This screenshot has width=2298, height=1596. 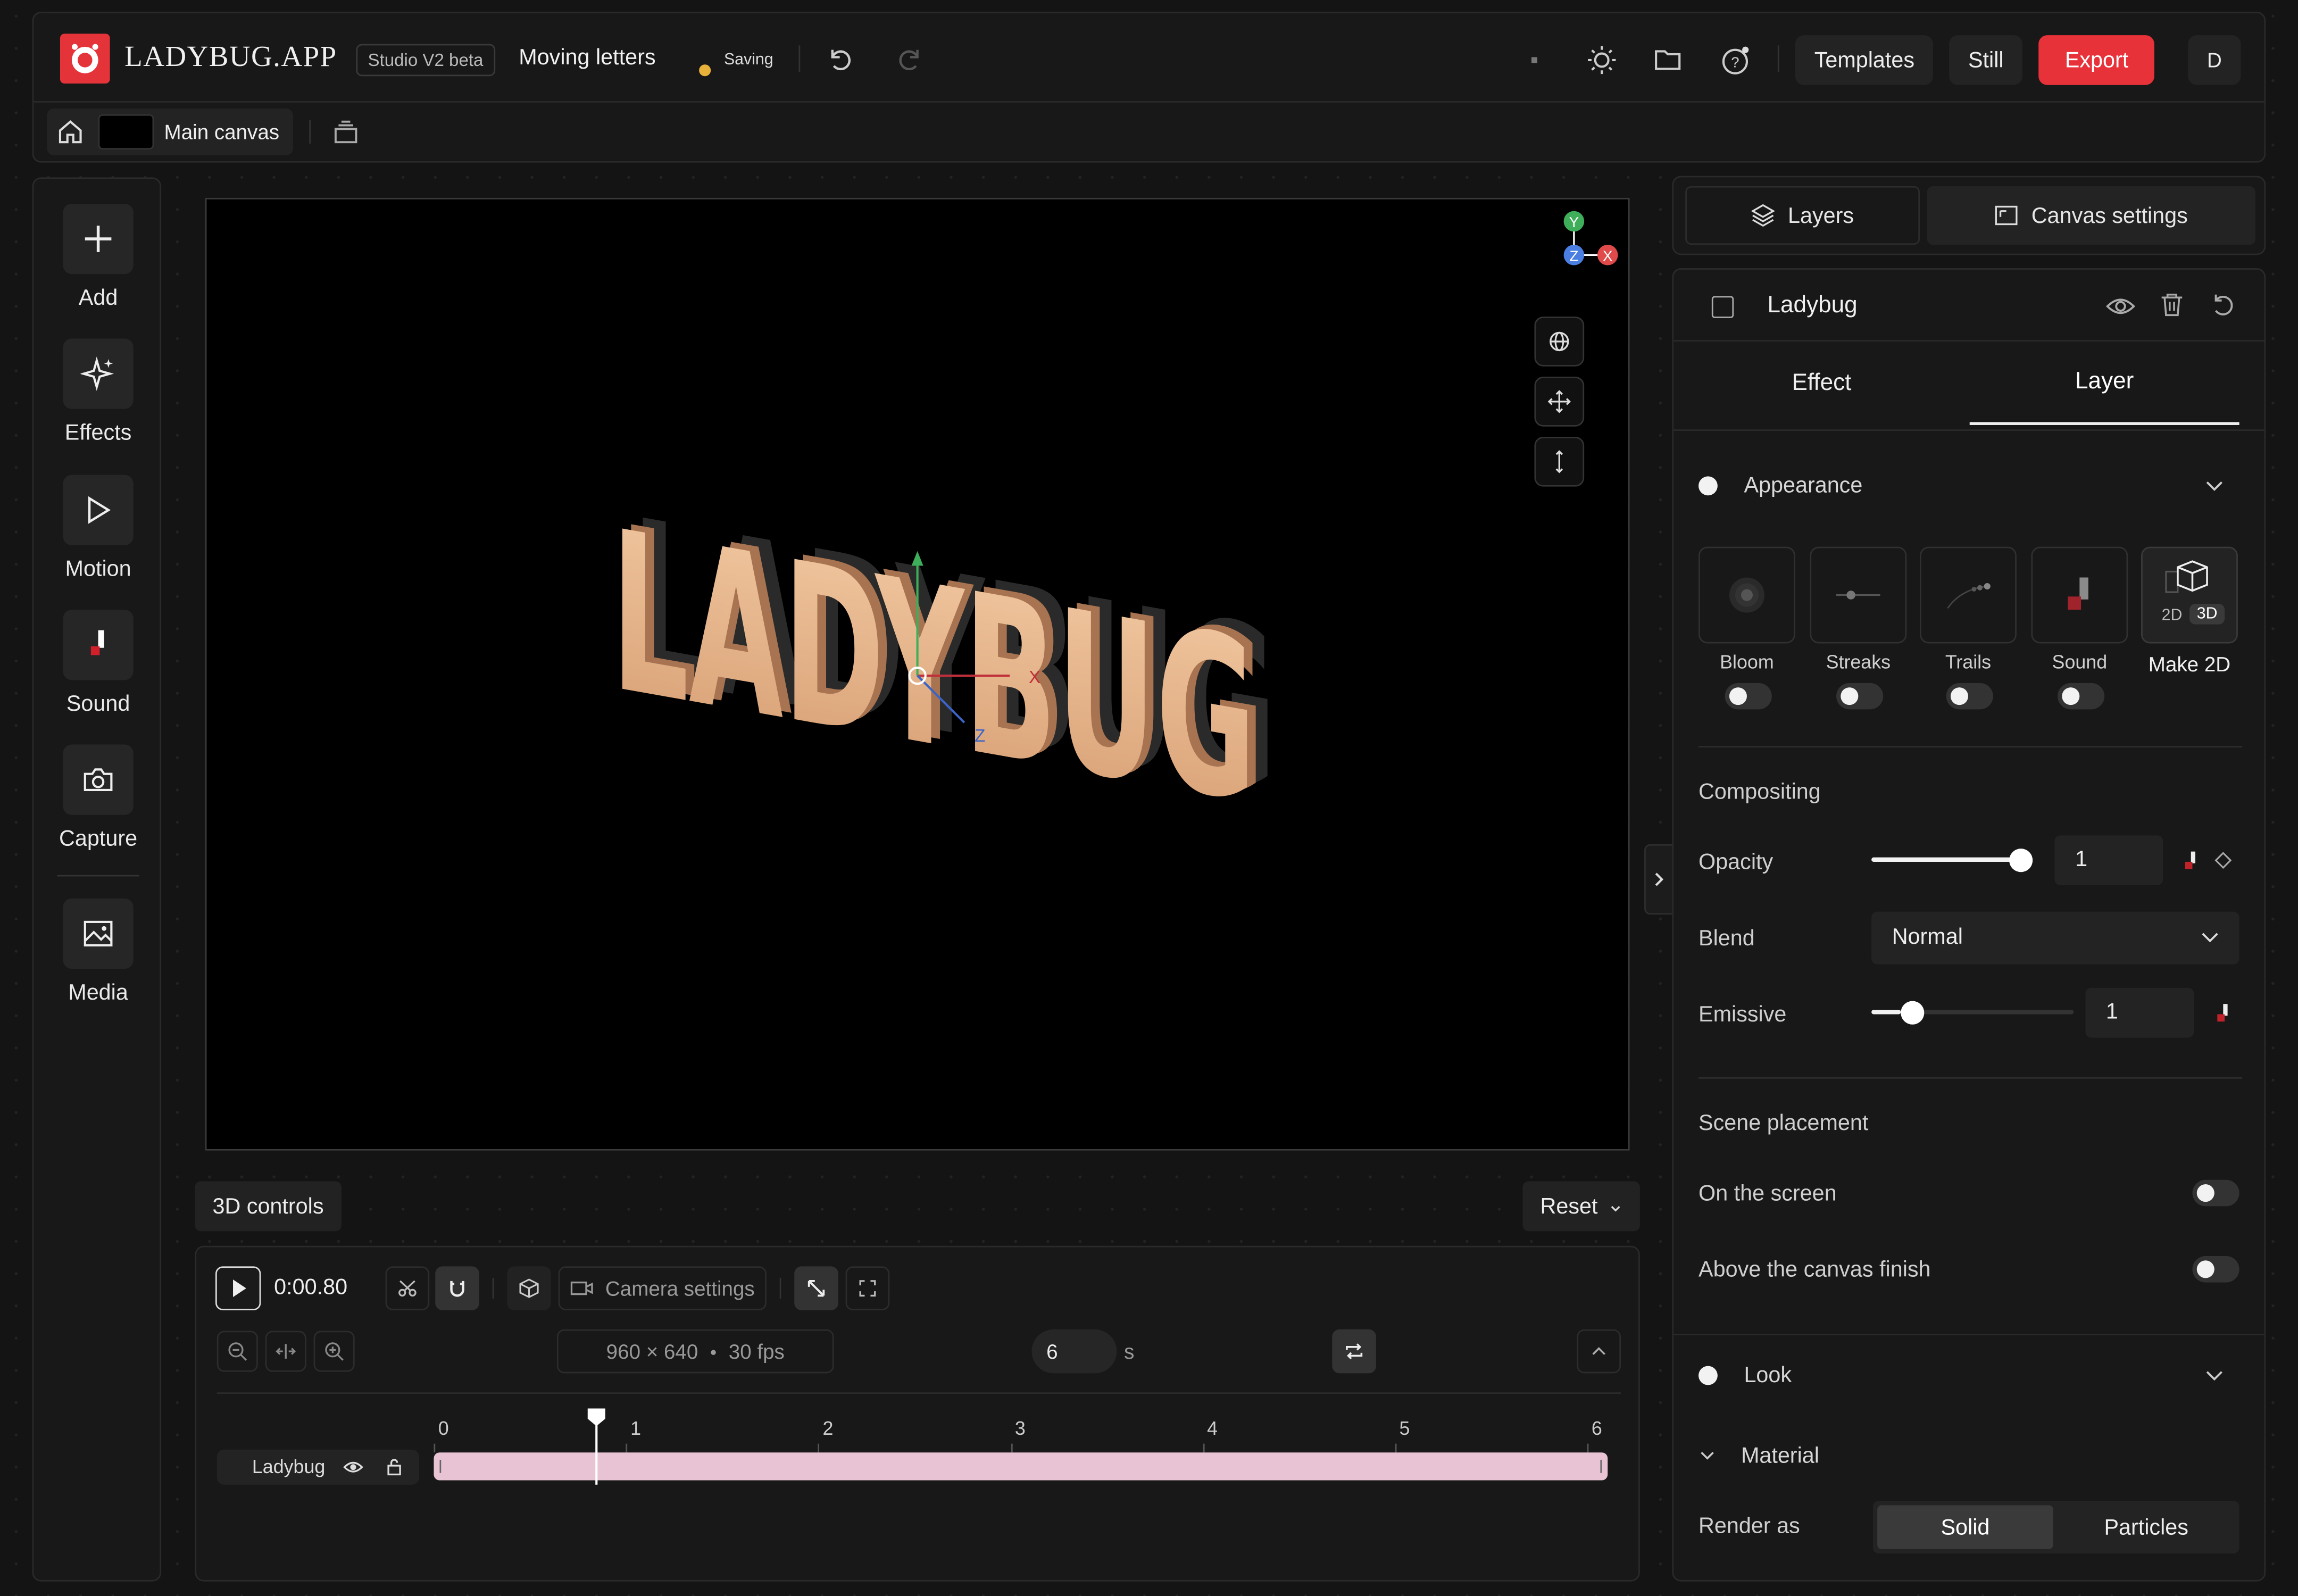 What do you see at coordinates (1821, 384) in the screenshot?
I see `tab-effect: Effect` at bounding box center [1821, 384].